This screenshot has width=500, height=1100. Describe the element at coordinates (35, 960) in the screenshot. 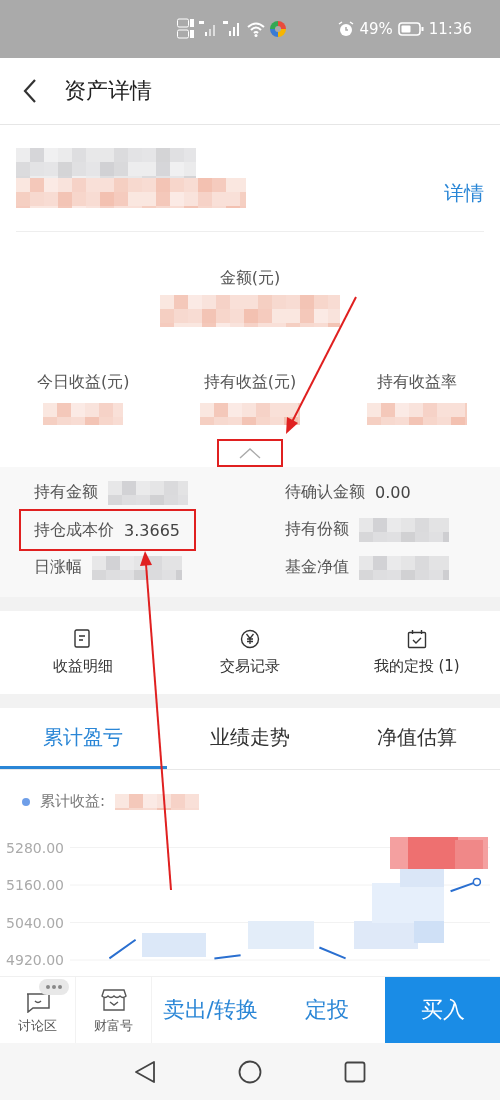

I see `axis-label: 4920.00` at that location.